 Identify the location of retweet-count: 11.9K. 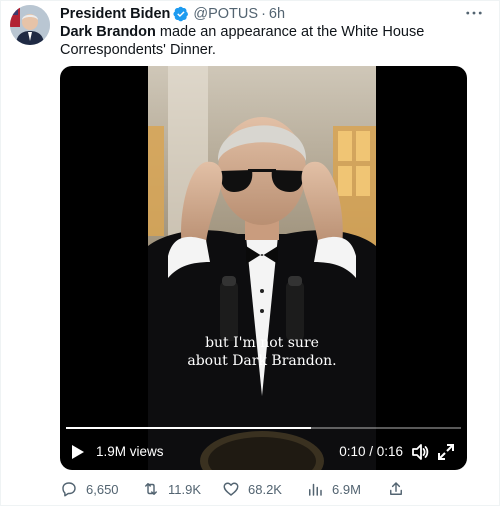
(185, 489).